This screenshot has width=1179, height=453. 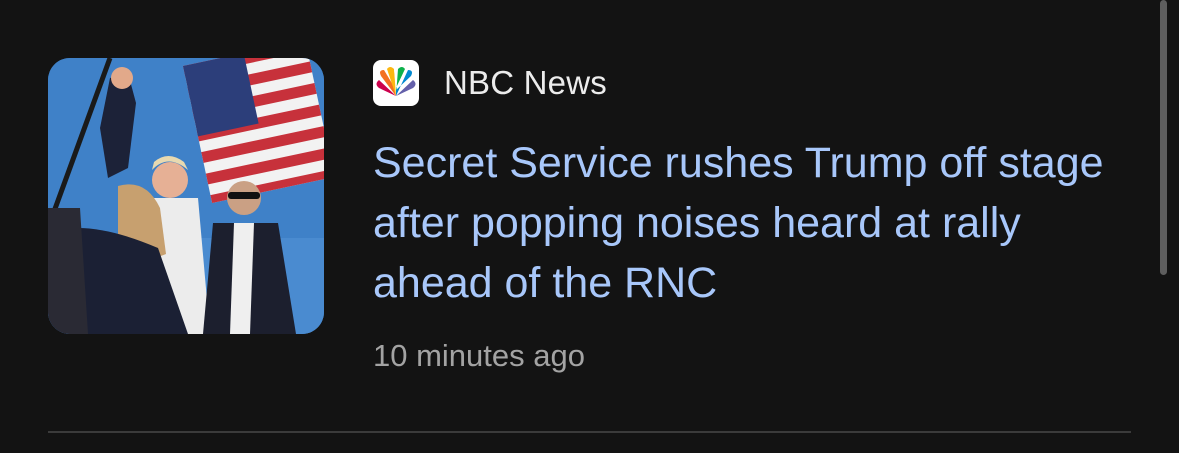 I want to click on news-photo-thumbnail-icon, so click(x=186, y=196).